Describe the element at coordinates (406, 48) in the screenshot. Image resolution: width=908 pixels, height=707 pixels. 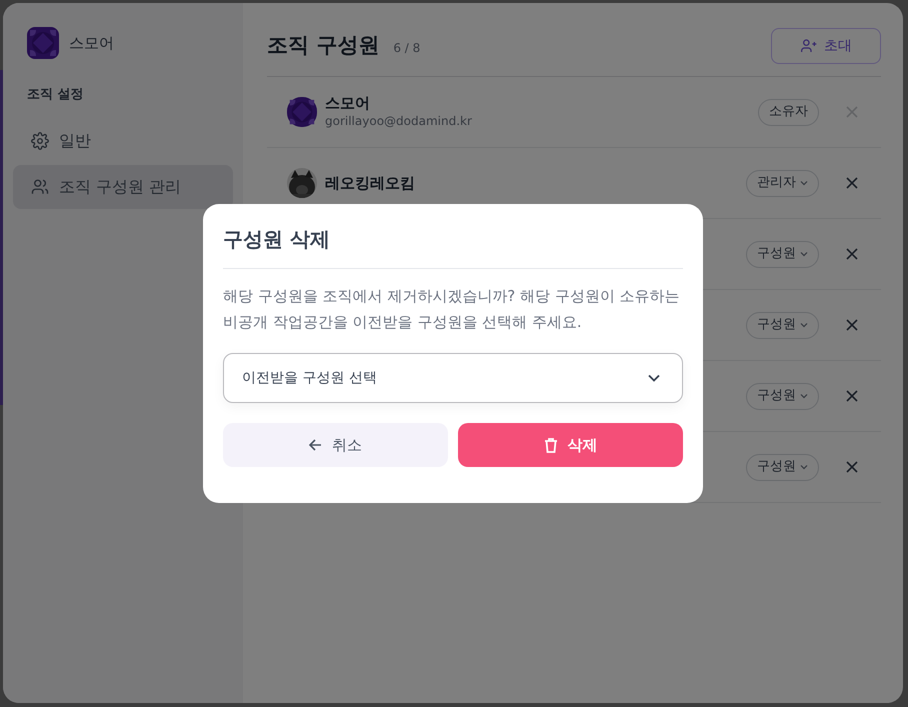
I see `member-count: 6 / 8` at that location.